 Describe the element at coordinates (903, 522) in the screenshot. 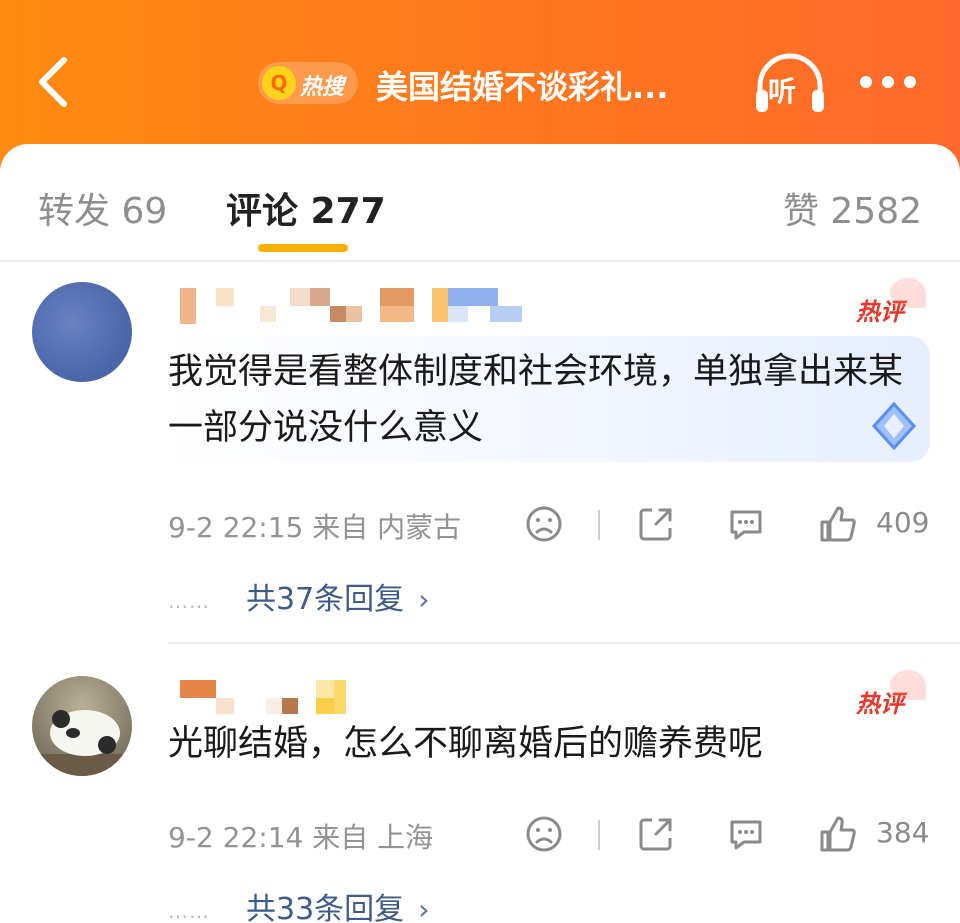

I see `like-count: 409` at that location.